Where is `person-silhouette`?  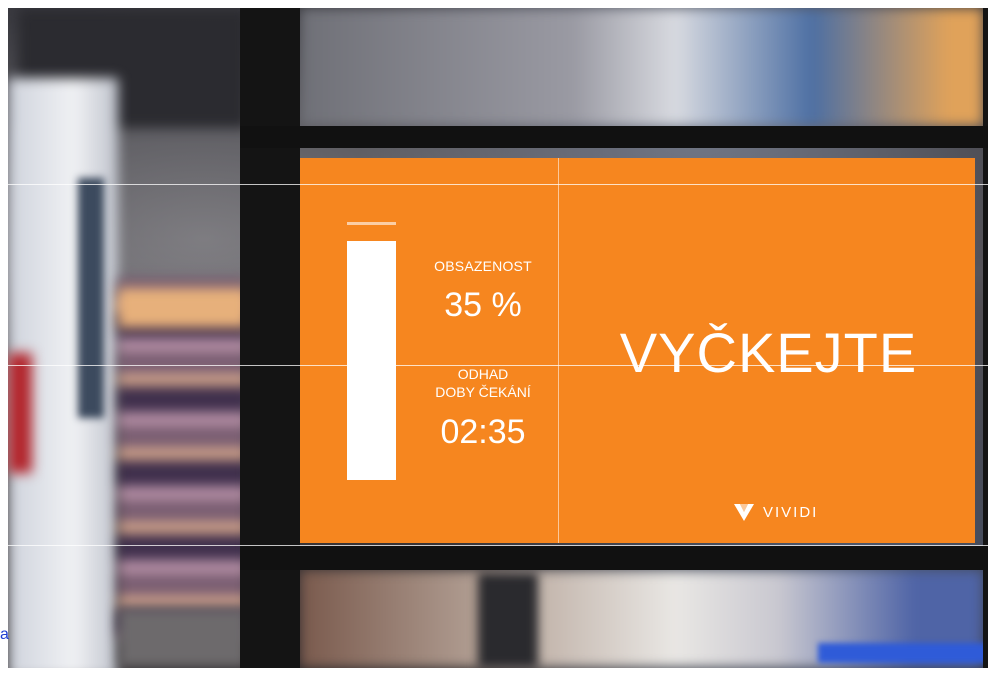
person-silhouette is located at coordinates (508, 620).